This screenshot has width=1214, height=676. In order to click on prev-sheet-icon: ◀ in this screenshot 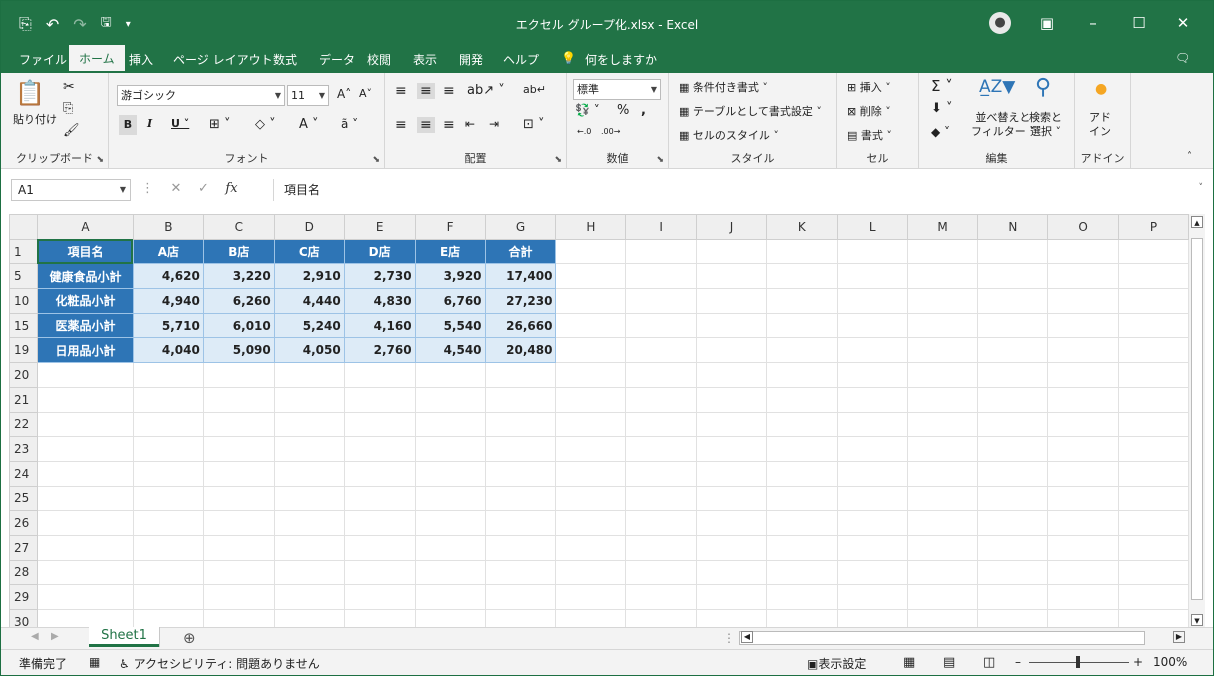, I will do `click(35, 636)`.